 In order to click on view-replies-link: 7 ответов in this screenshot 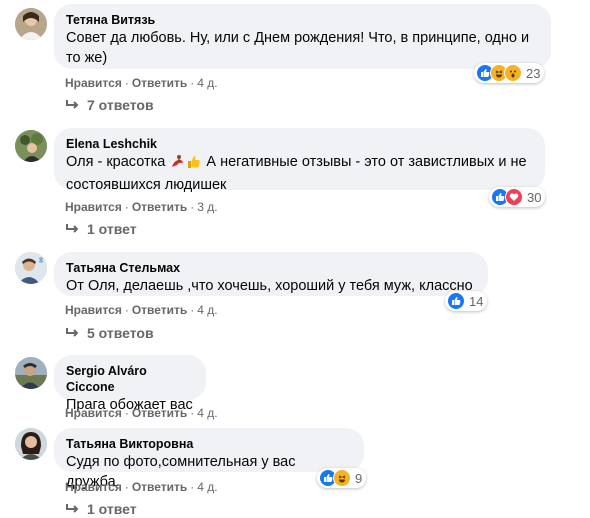, I will do `click(109, 105)`.